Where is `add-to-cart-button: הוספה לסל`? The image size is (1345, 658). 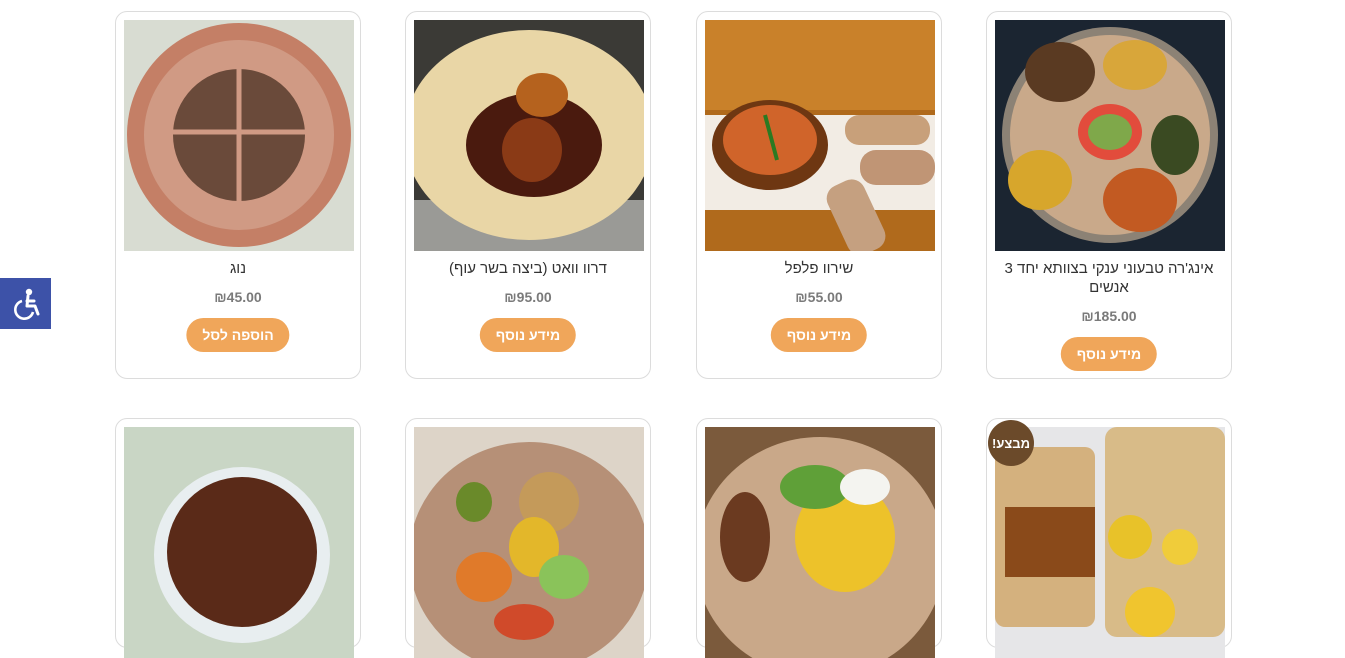
add-to-cart-button: הוספה לסל is located at coordinates (238, 335).